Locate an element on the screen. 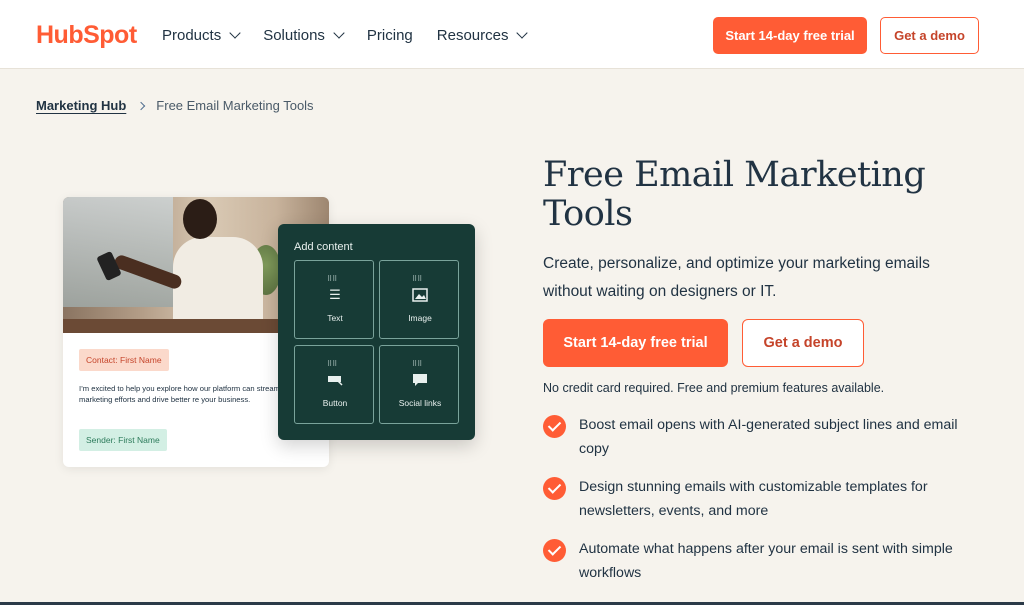 The height and width of the screenshot is (605, 1024). content-tile-social-links: ⠿⠿ Social links is located at coordinates (419, 384).